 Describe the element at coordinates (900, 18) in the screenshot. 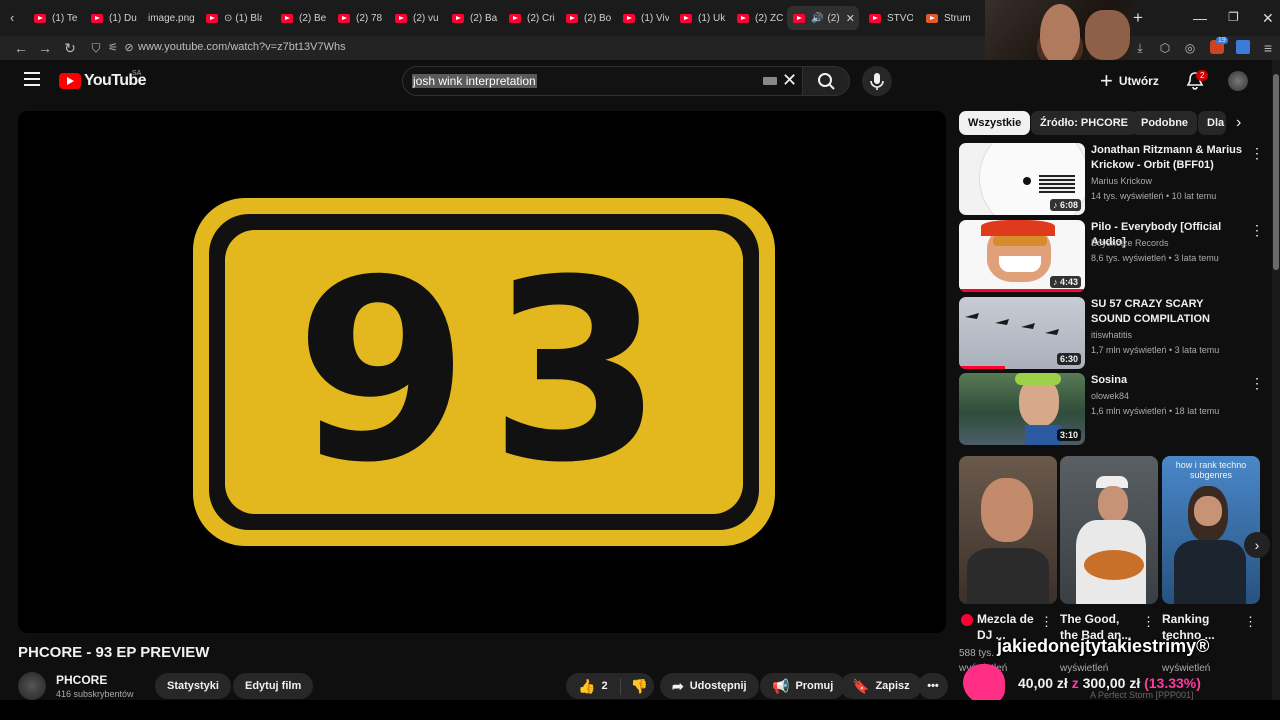

I see `tab-label: STVO` at that location.